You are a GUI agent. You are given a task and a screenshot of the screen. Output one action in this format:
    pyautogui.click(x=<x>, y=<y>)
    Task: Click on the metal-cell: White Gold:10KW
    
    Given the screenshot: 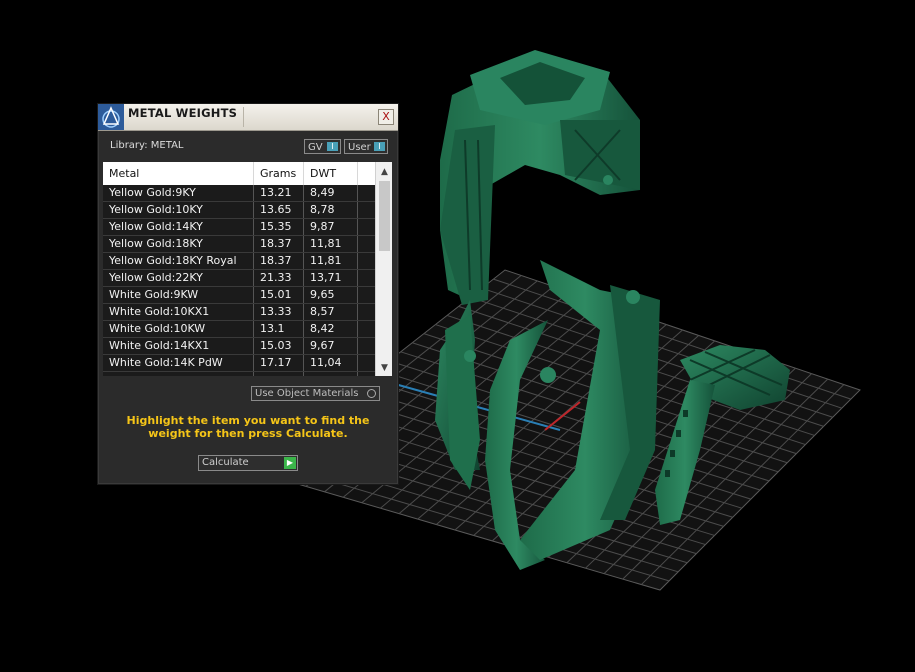 What is the action you would take?
    pyautogui.click(x=178, y=329)
    